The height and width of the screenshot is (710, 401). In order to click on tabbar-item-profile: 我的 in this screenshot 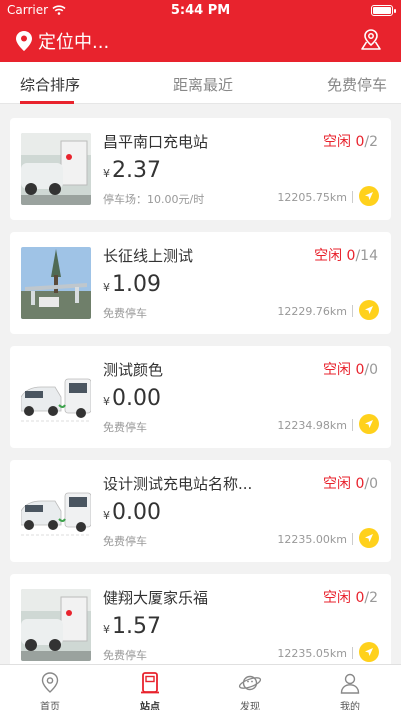, I will do `click(350, 687)`.